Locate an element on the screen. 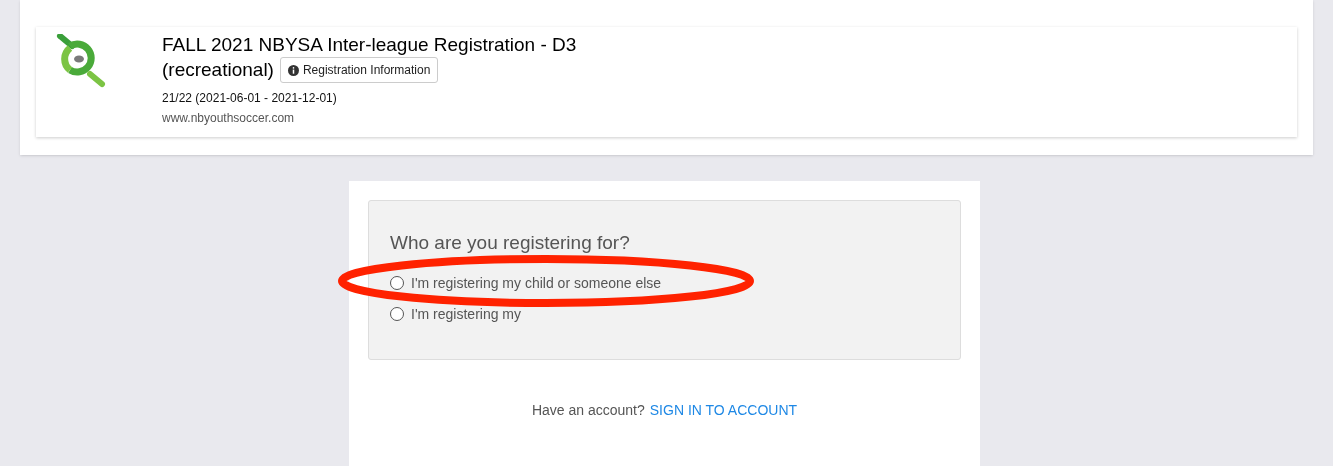 The width and height of the screenshot is (1333, 466). season-dates: 21/22 (2021-06-01 - 2021-12-01) is located at coordinates (250, 98).